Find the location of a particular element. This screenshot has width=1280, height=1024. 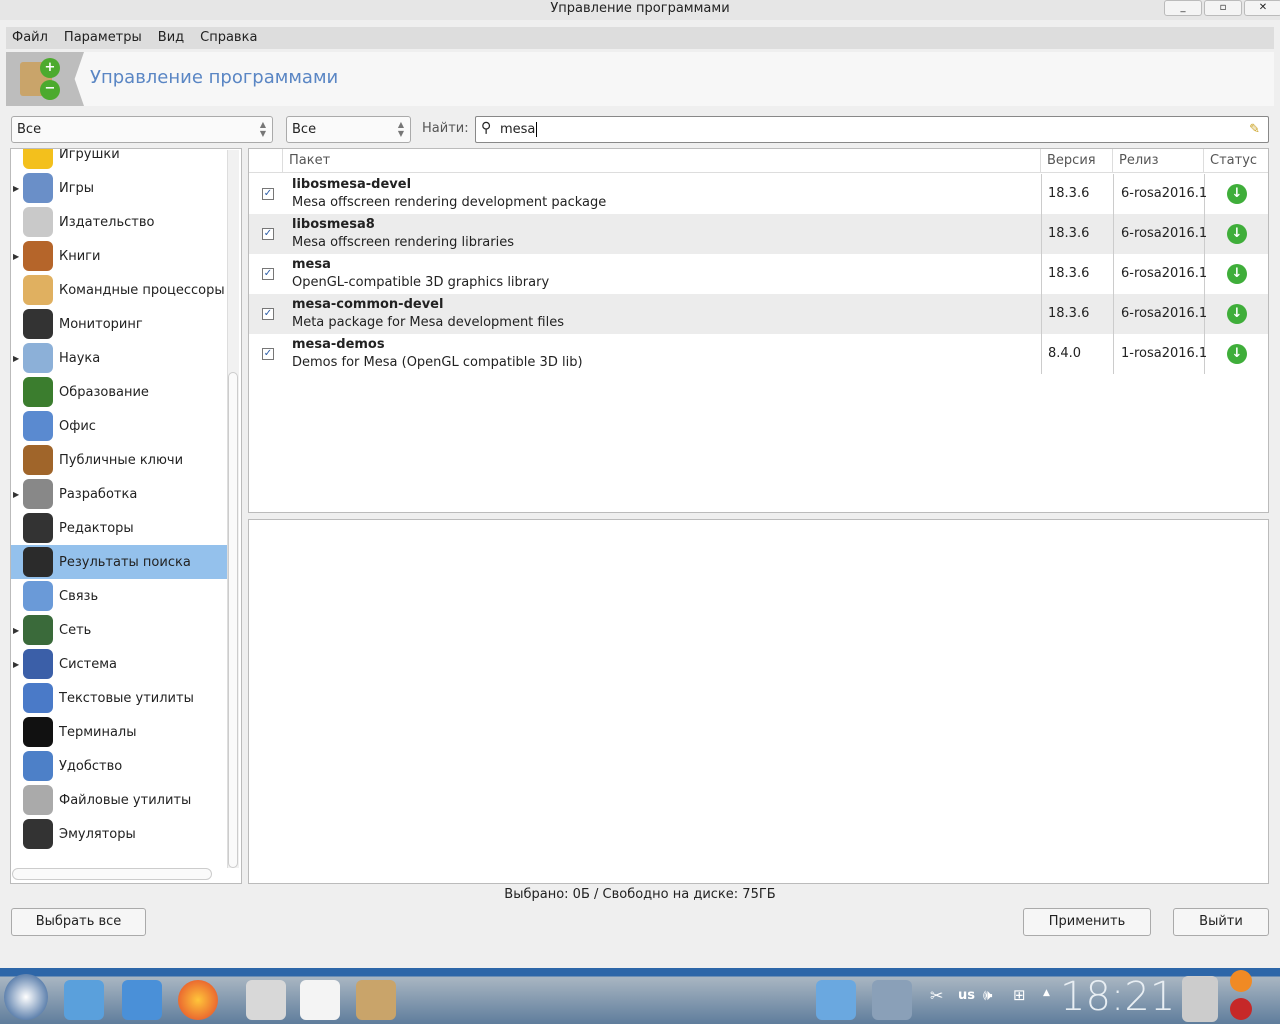

category-item: Файловые утилиты is located at coordinates (119, 800).